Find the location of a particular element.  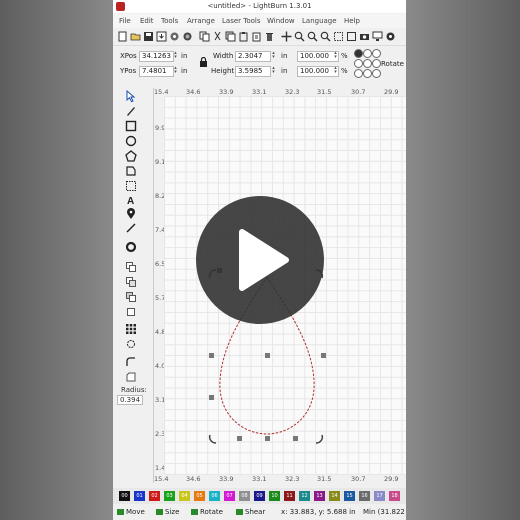

group-icon is located at coordinates (131, 267).